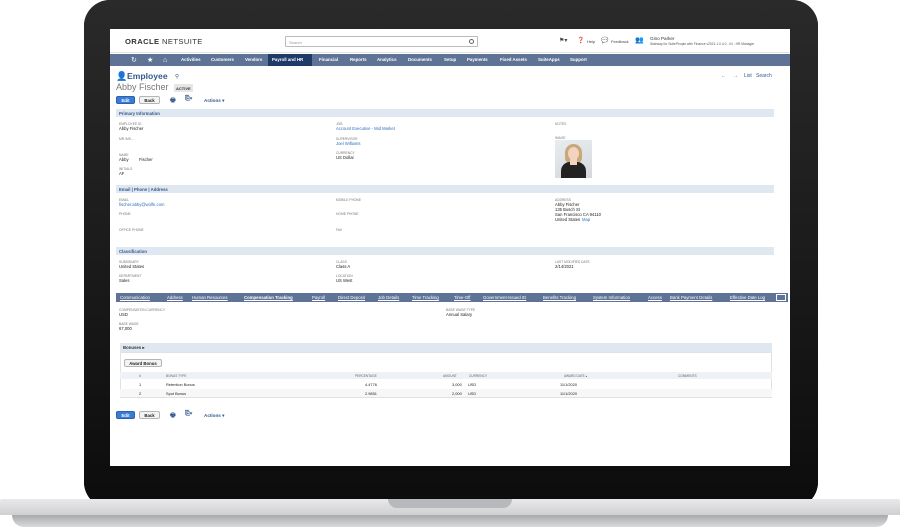 The image size is (900, 529). What do you see at coordinates (134, 60) in the screenshot?
I see `recent-icon: ↻` at bounding box center [134, 60].